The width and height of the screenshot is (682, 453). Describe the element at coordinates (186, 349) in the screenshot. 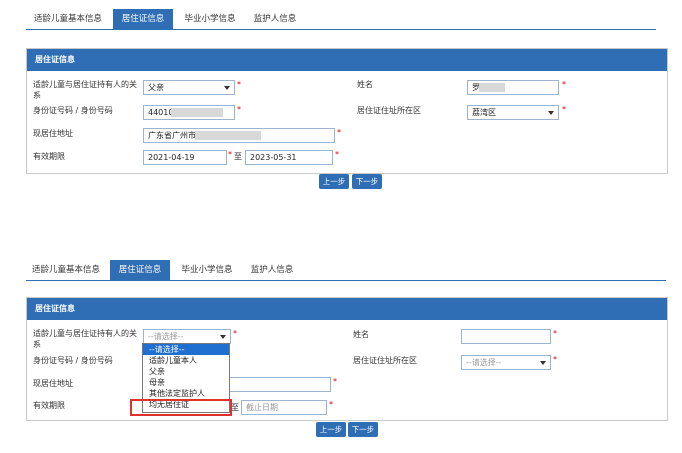

I see `dropdown-option: --请选择--` at that location.